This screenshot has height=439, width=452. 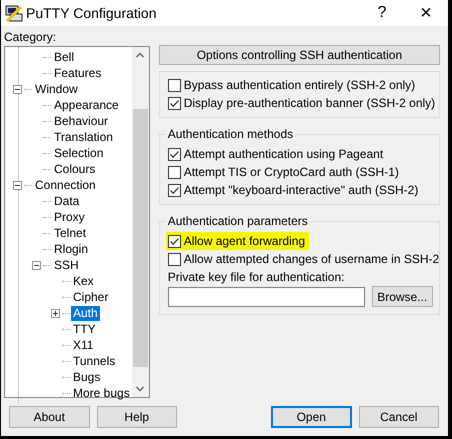 What do you see at coordinates (300, 85) in the screenshot?
I see `checkbox-label: Bypass authentication entirely (SSH-2 only)` at bounding box center [300, 85].